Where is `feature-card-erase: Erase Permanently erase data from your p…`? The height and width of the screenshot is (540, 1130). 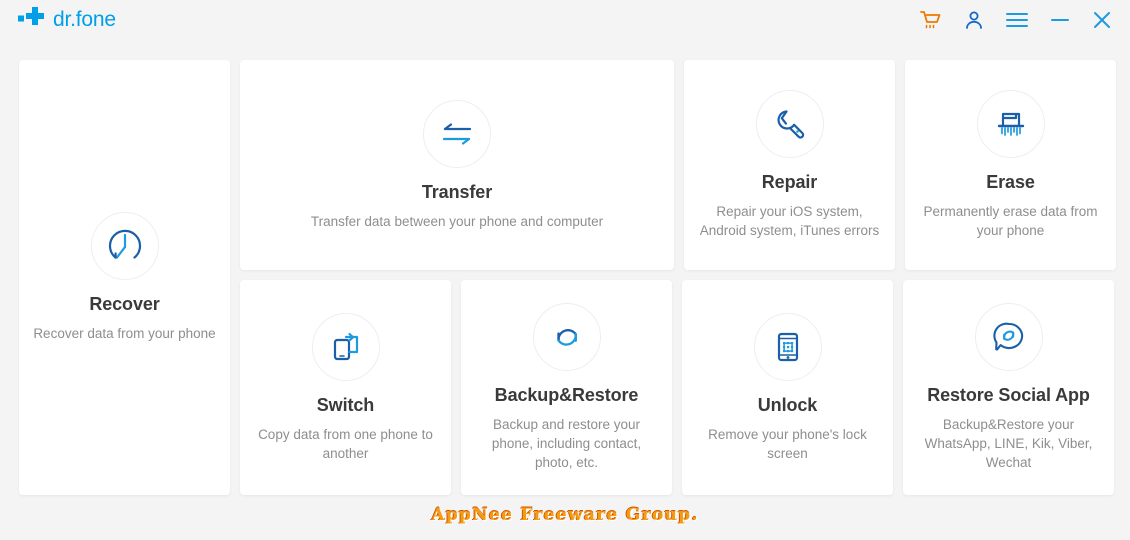
feature-card-erase: Erase Permanently erase data from your p… is located at coordinates (1010, 165).